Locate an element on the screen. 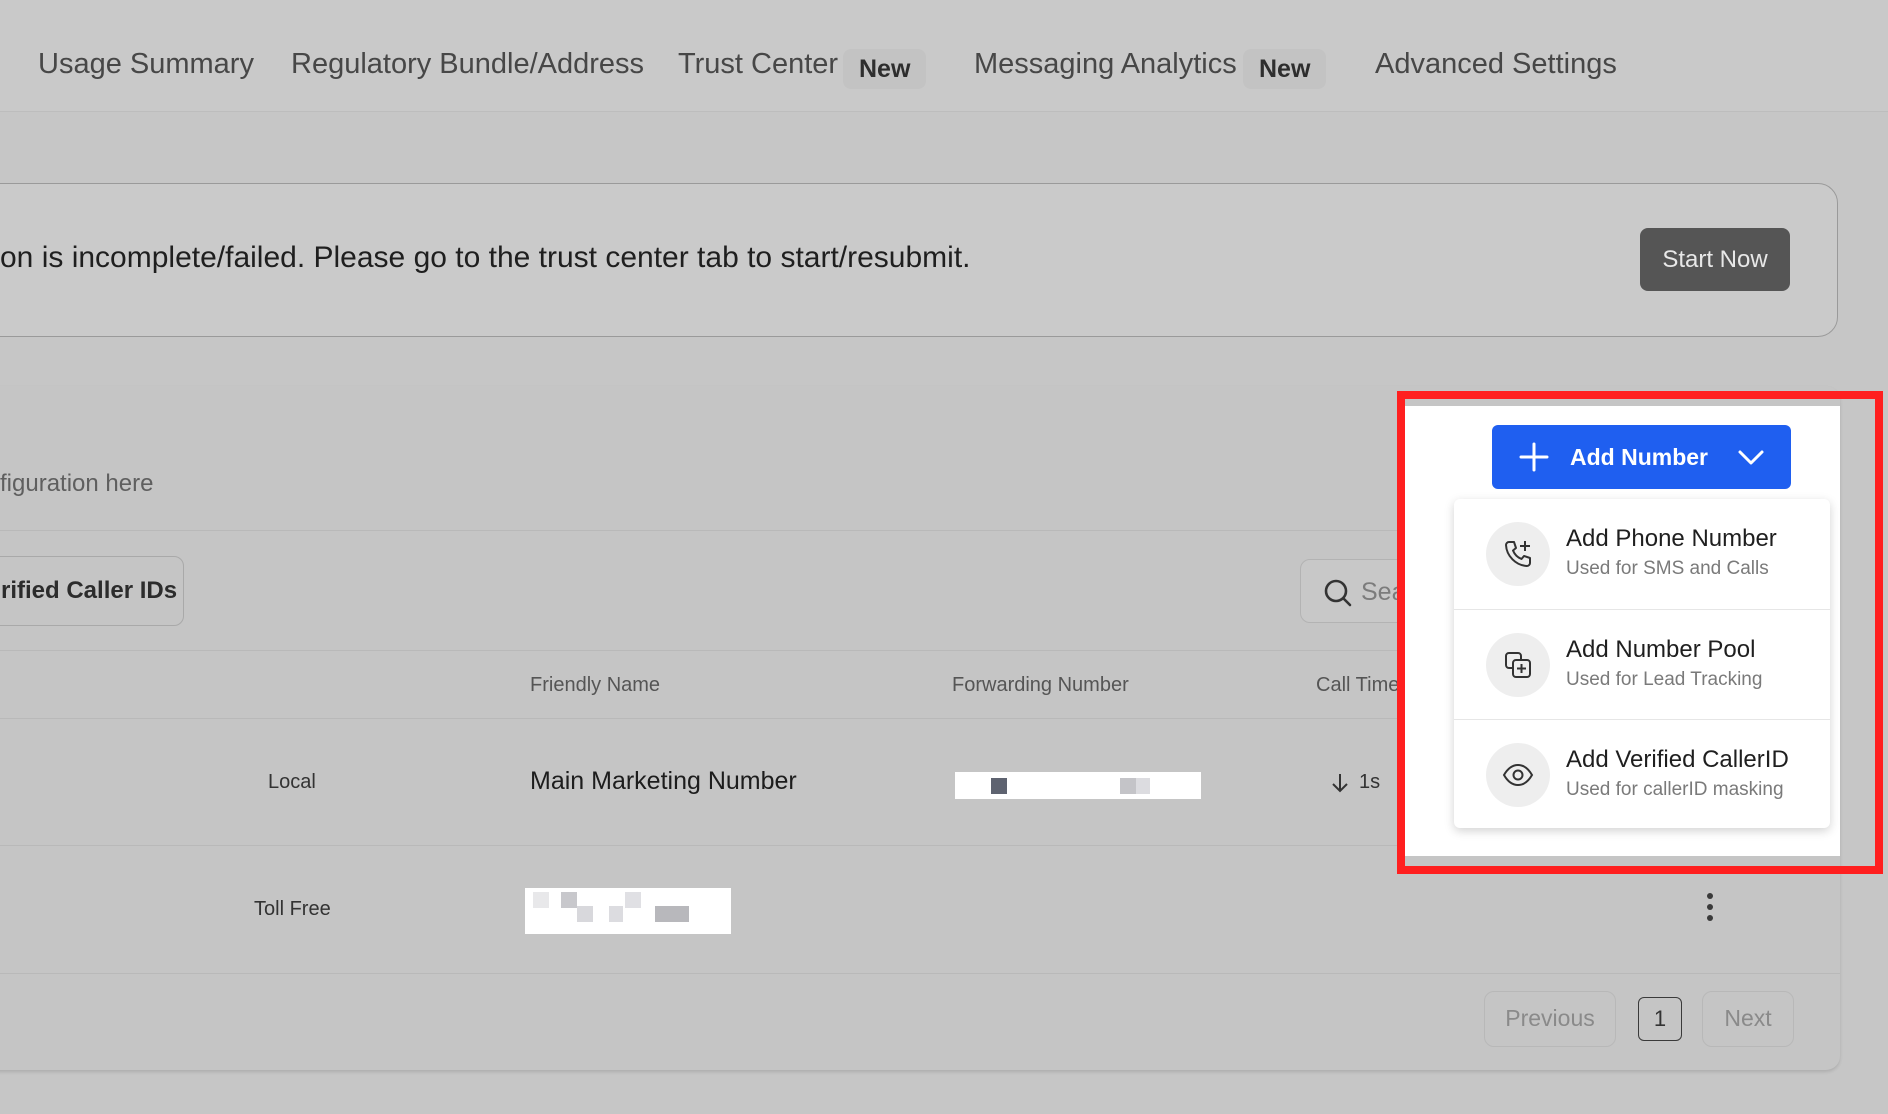  previous-page-button: Previous is located at coordinates (1550, 1019).